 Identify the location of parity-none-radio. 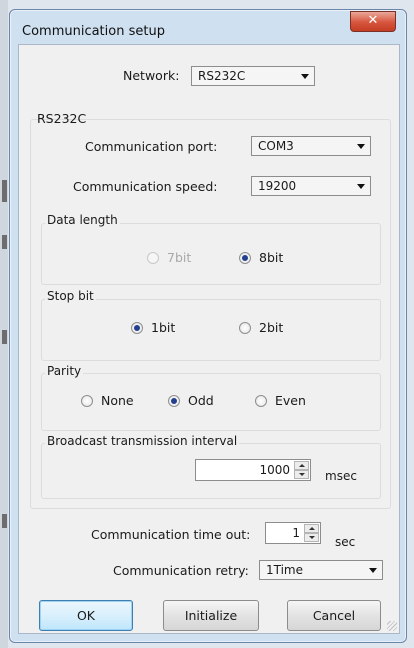
(87, 401).